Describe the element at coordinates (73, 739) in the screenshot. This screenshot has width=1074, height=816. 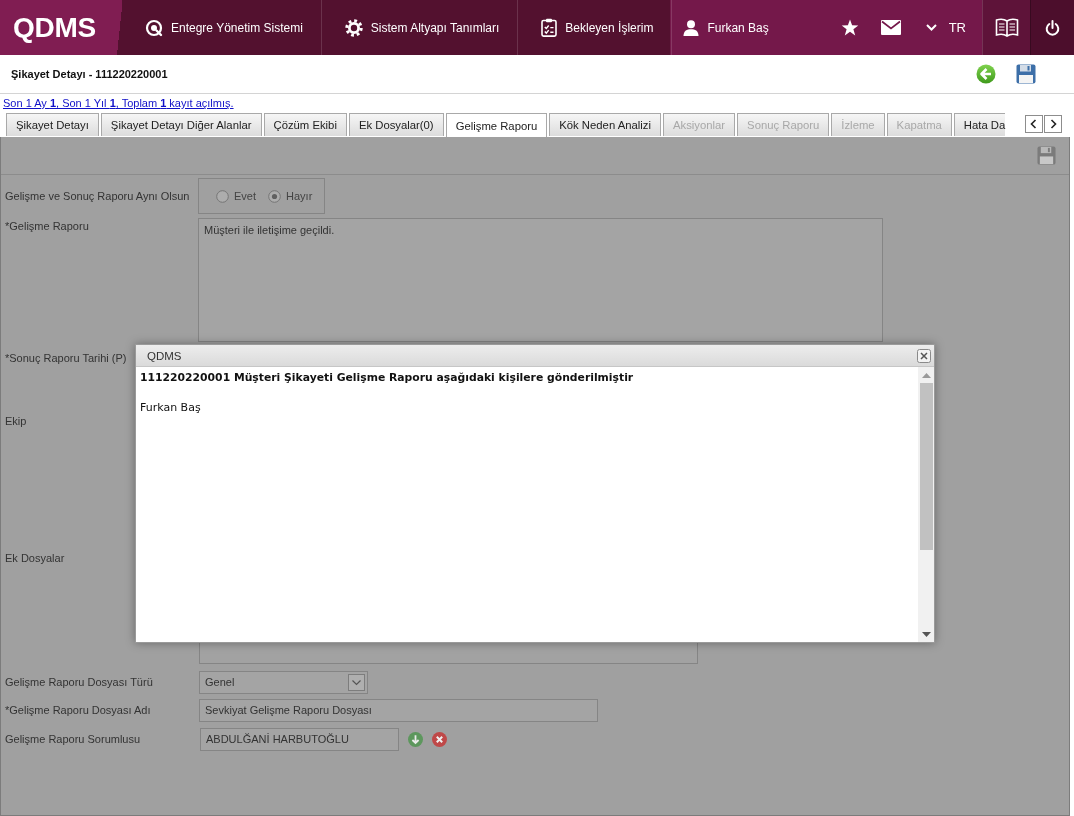
I see `field-label: Gelişme Raporu Sorumlusu` at that location.